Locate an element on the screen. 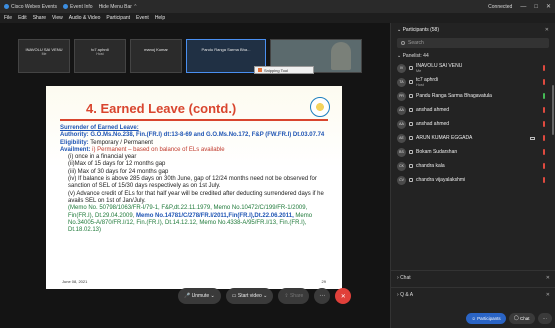  chat-section-header: › Chat ✕ is located at coordinates (473, 277).